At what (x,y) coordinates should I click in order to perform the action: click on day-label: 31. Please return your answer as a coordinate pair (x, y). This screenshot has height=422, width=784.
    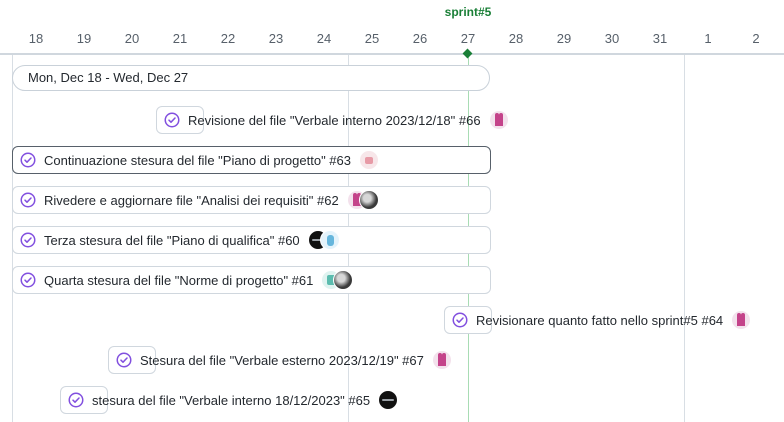
    Looking at the image, I should click on (660, 38).